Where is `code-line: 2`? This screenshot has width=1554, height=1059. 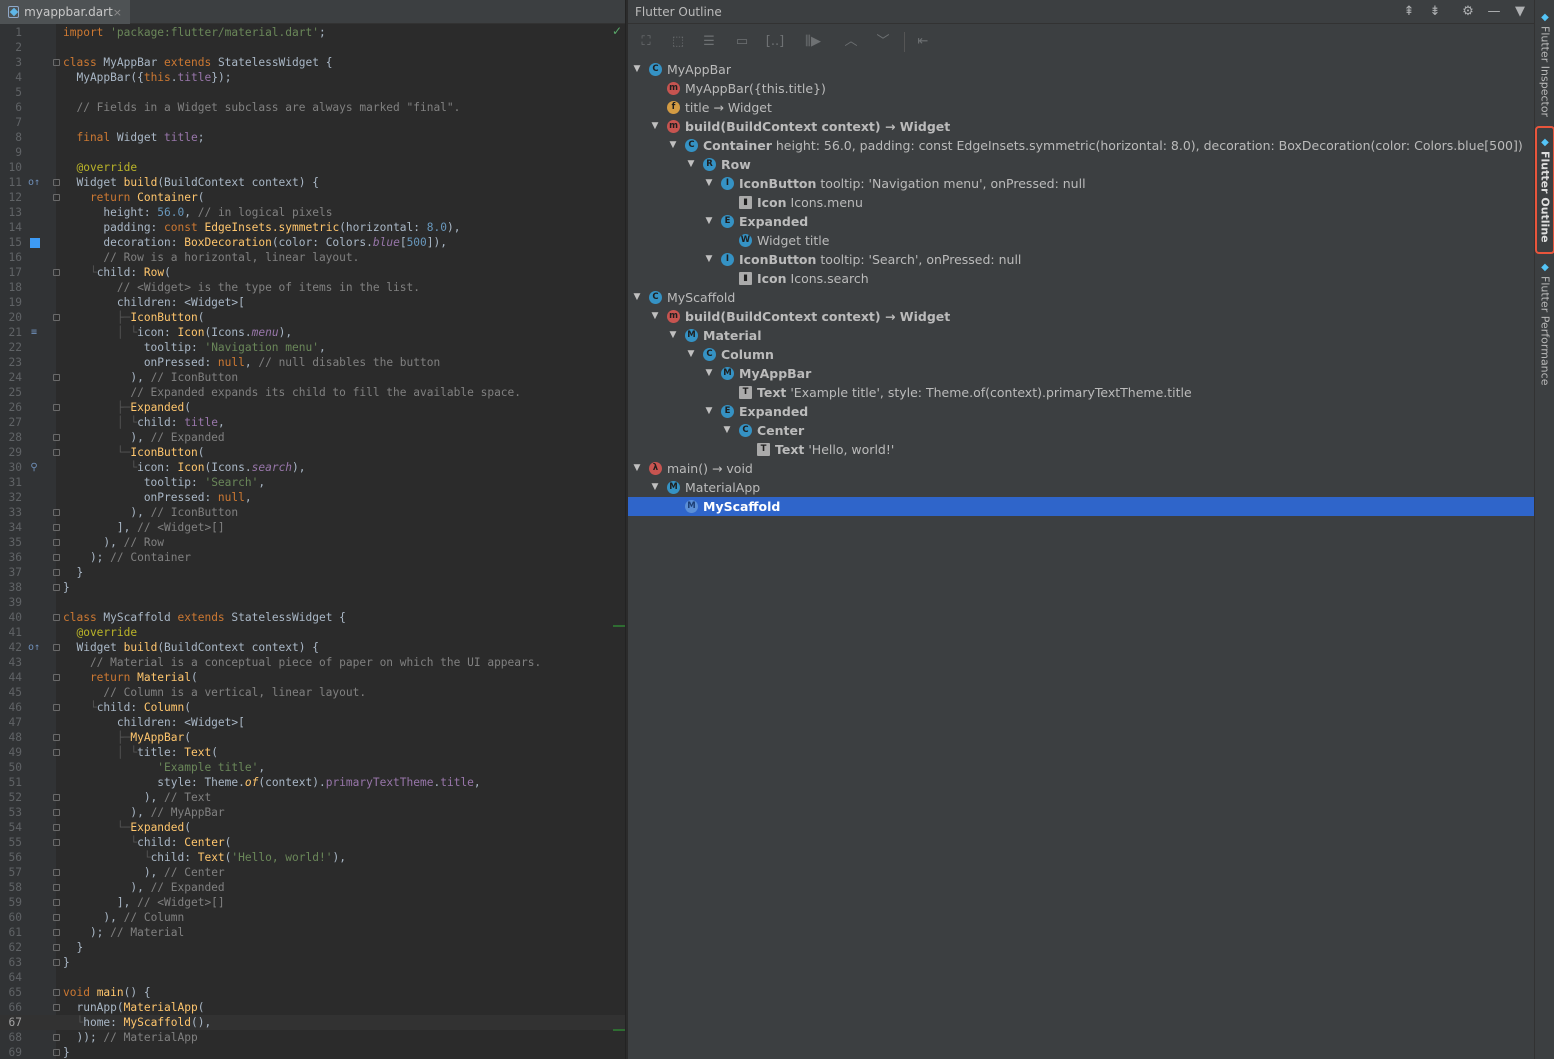 code-line: 2 is located at coordinates (312, 47).